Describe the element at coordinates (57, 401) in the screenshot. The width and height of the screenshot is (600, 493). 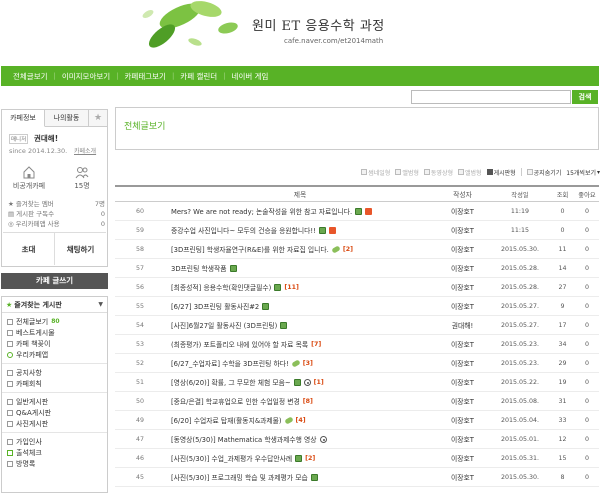
I see `board-general: 일반게시판` at that location.